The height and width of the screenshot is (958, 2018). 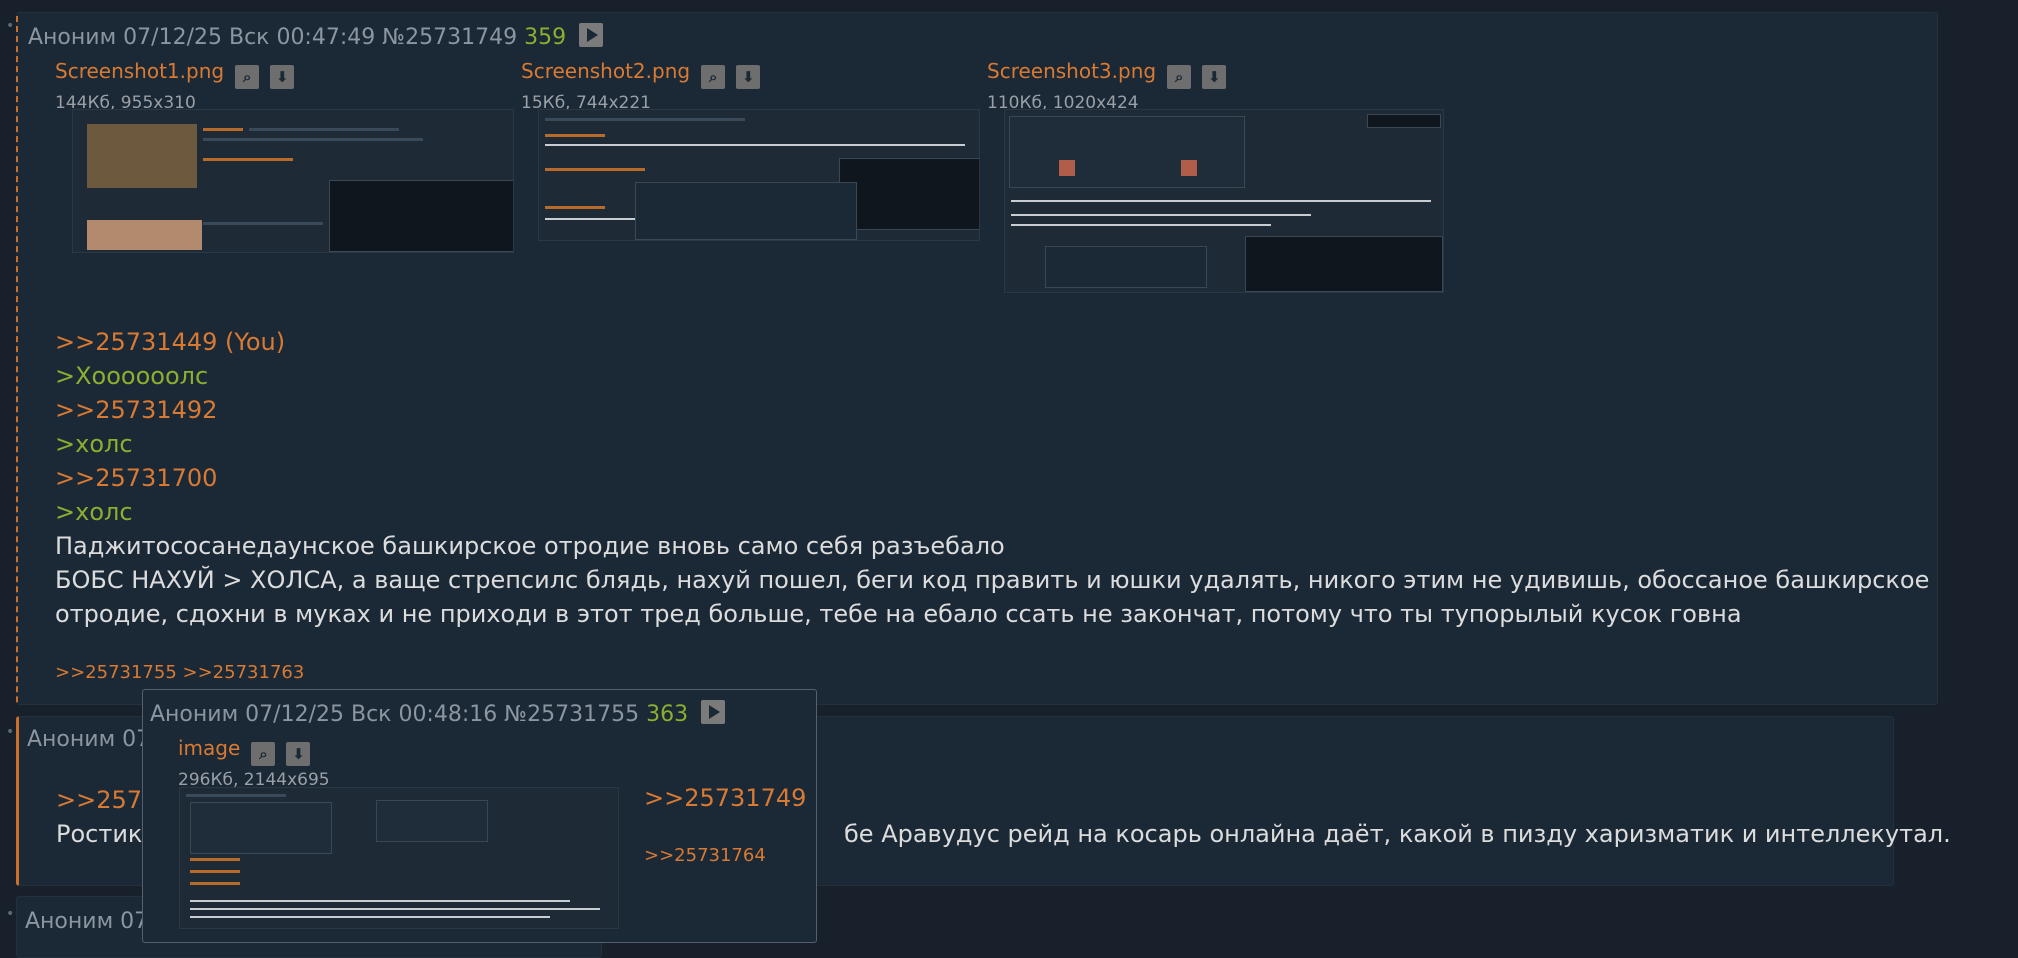 I want to click on post-replies: >>25731755 >>25731763, so click(x=179, y=672).